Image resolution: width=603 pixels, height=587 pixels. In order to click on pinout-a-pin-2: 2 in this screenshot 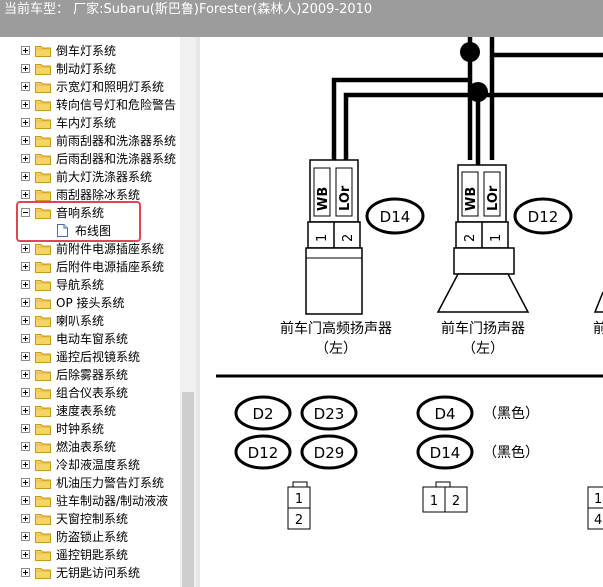, I will do `click(299, 520)`.